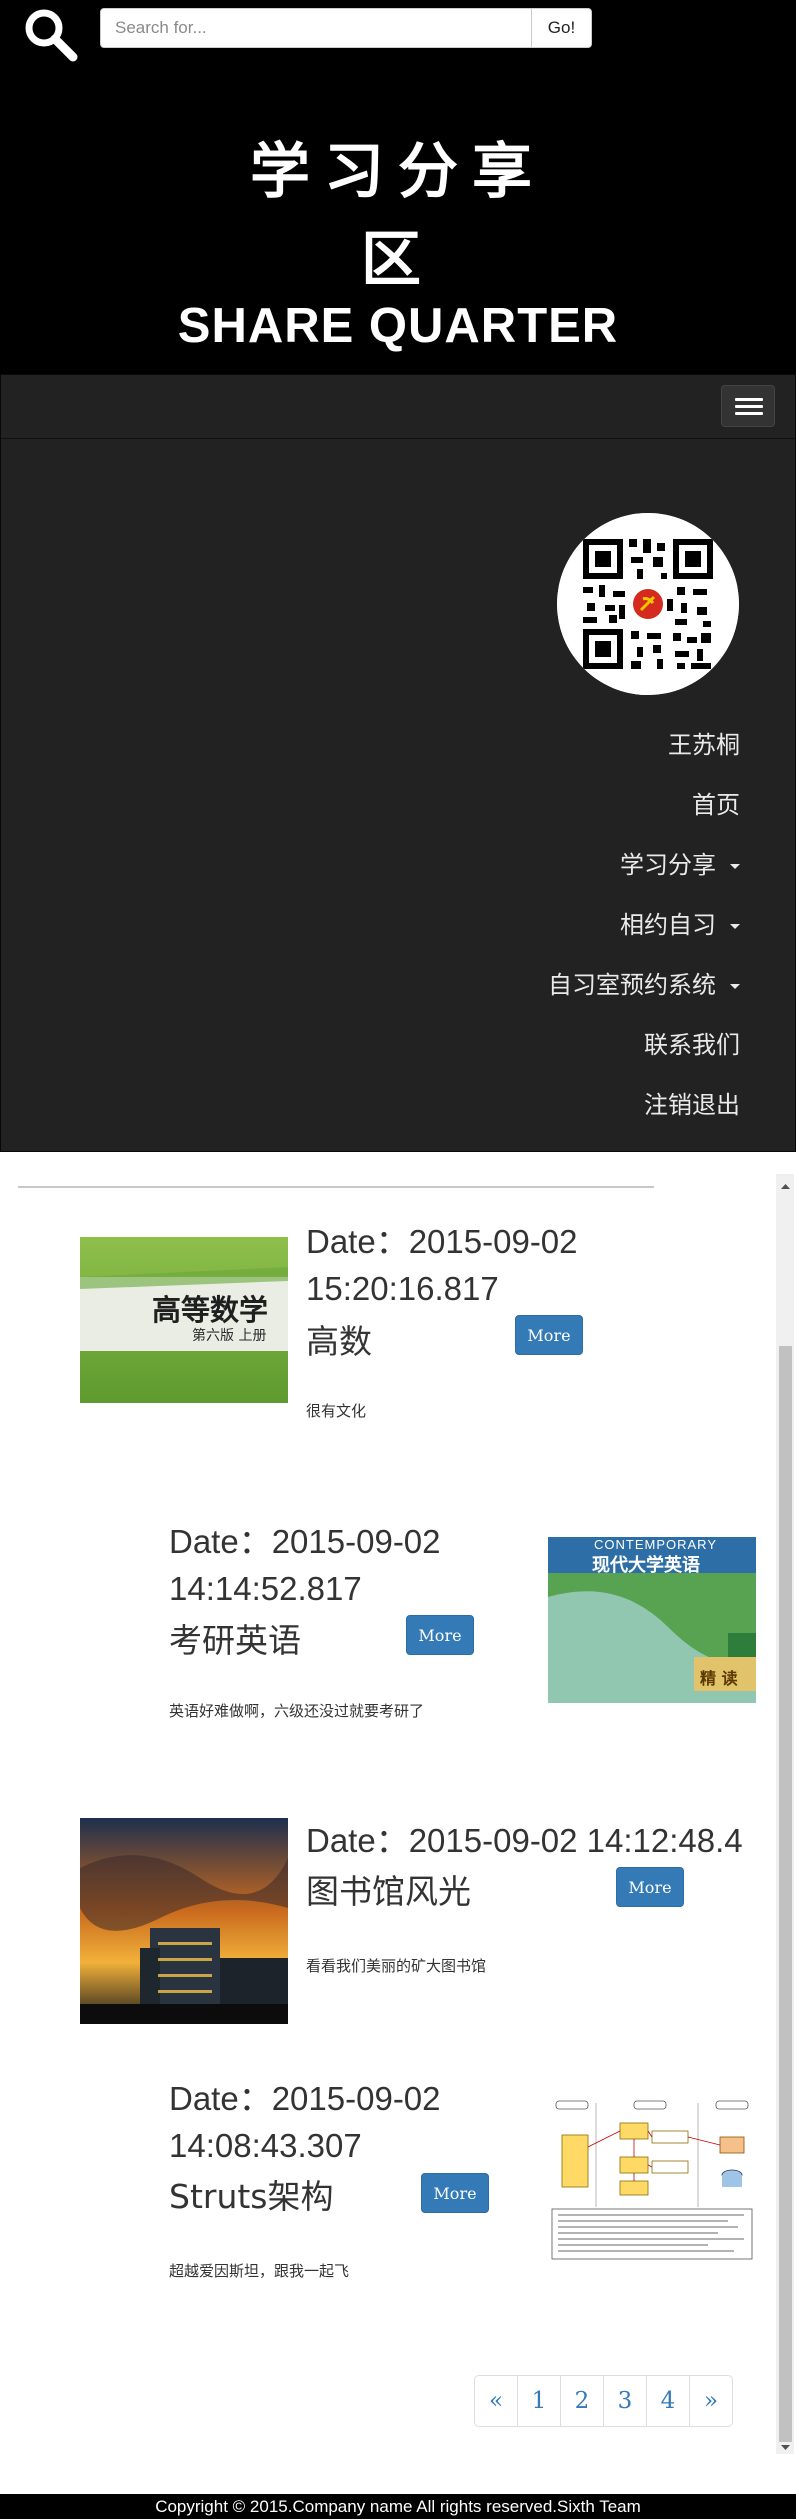 This screenshot has width=796, height=2519. I want to click on nav-item-home: 首页, so click(716, 802).